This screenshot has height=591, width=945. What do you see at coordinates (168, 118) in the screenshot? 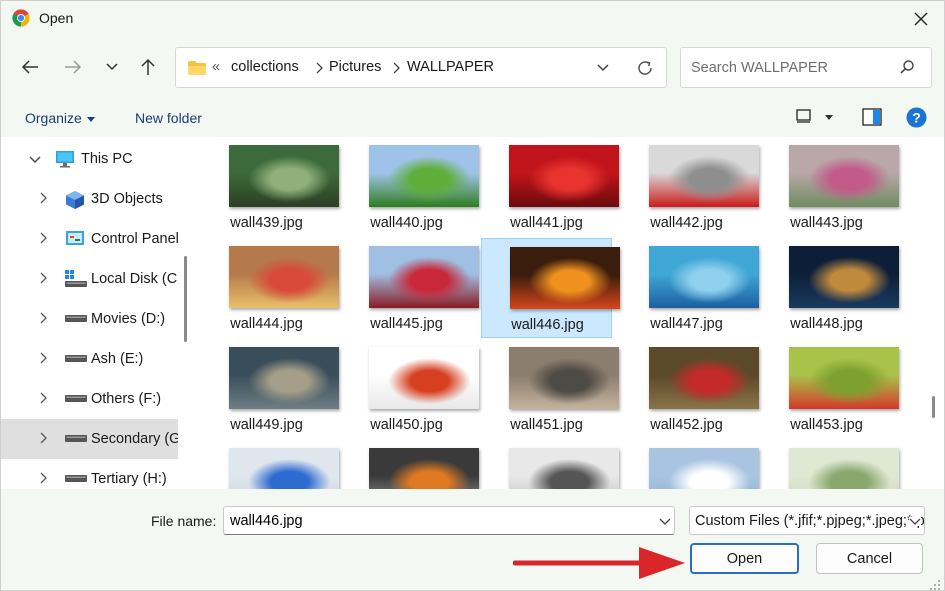
I see `new-folder-button: New folder` at bounding box center [168, 118].